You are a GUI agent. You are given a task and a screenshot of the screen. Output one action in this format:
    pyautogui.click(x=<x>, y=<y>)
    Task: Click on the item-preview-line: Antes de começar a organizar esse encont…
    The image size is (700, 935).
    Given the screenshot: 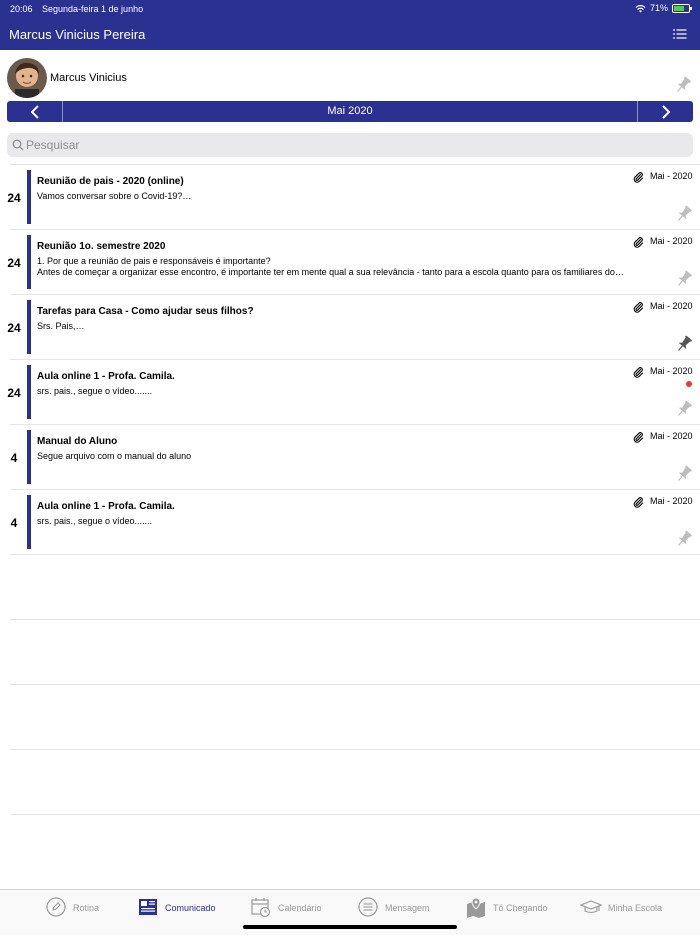 What is the action you would take?
    pyautogui.click(x=330, y=272)
    